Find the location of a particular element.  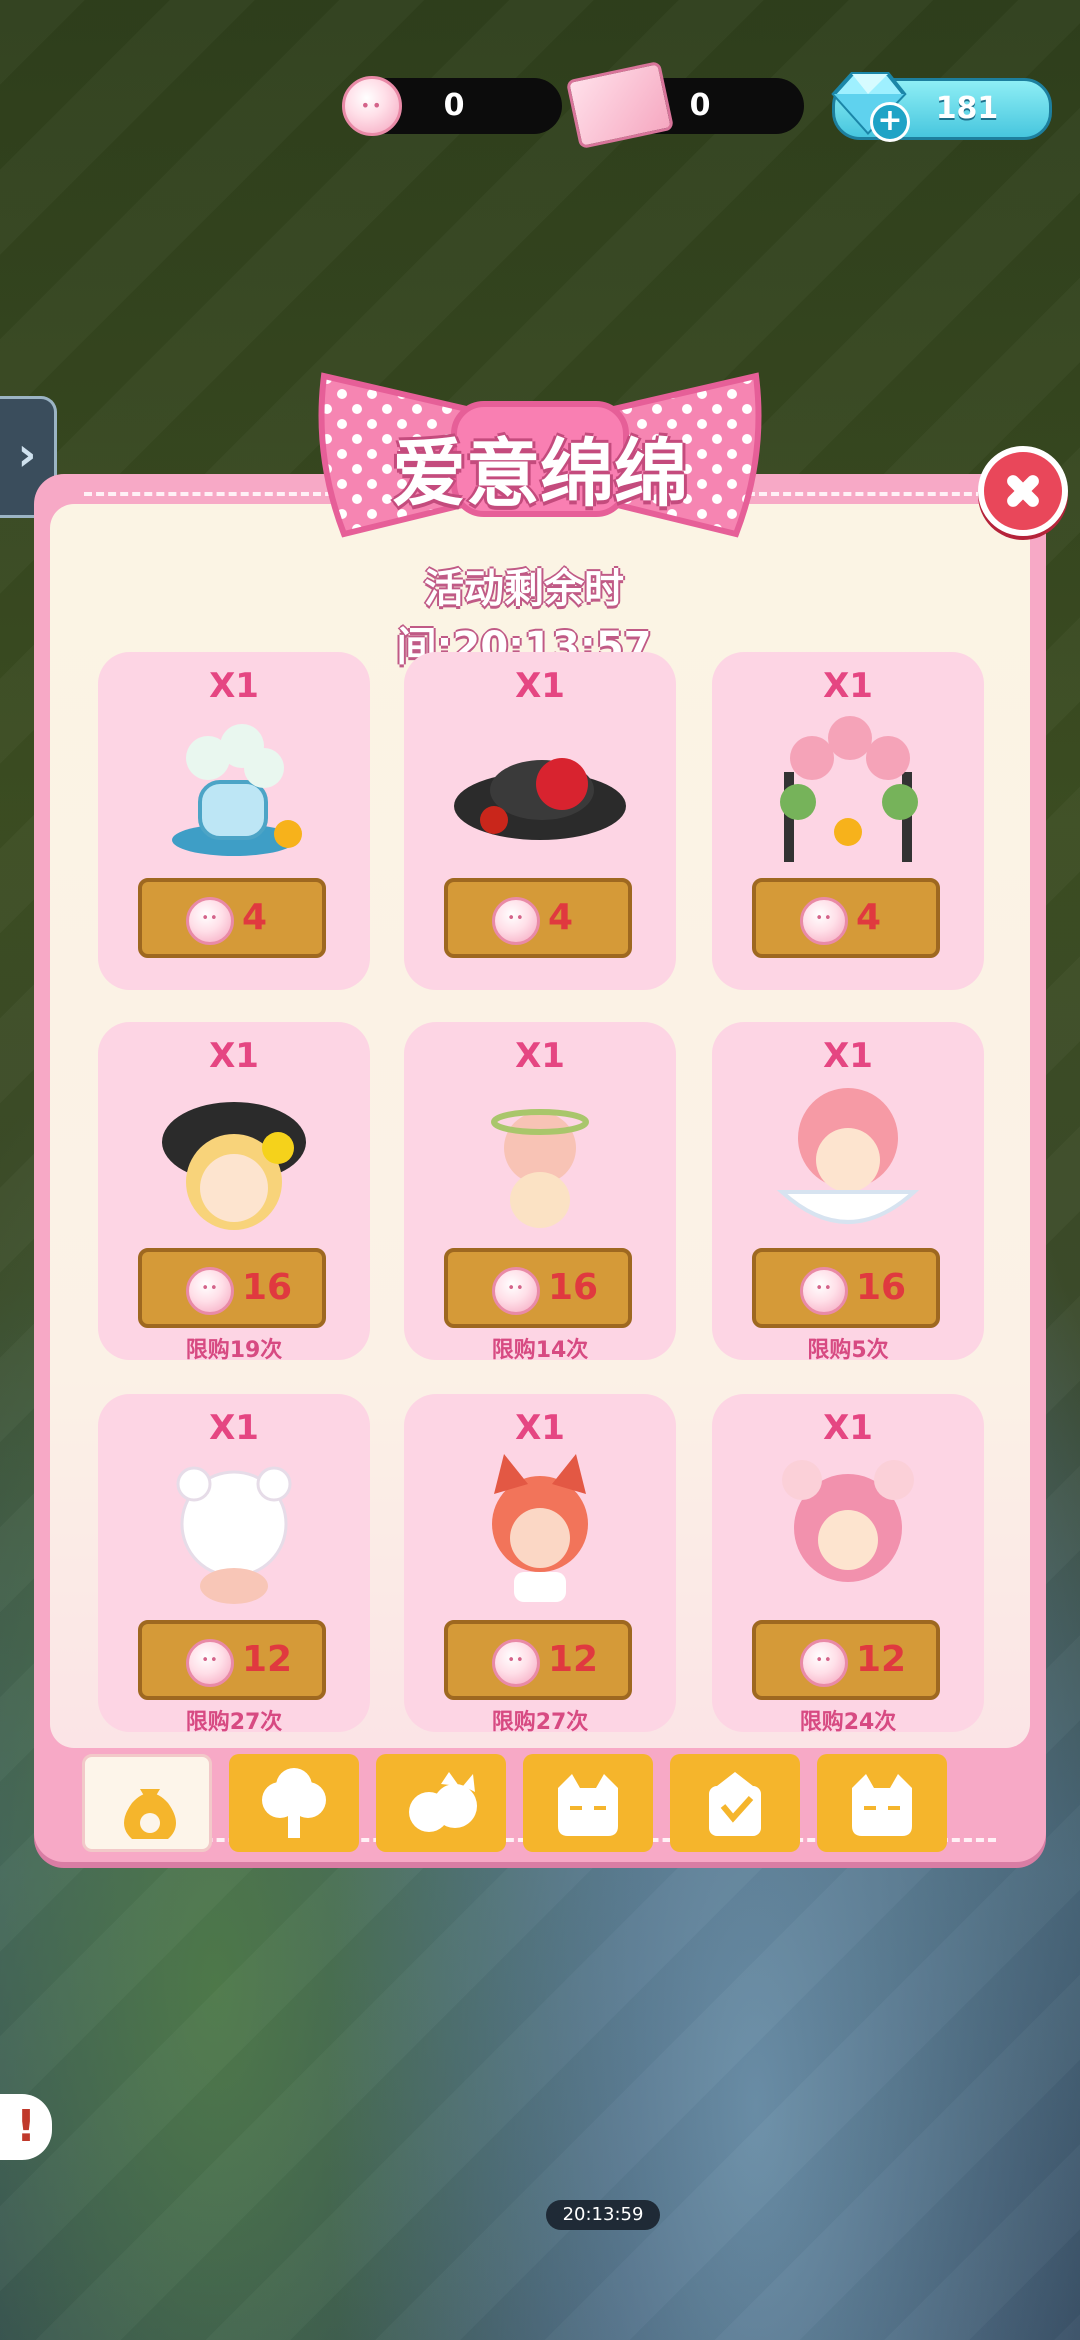

coin-count: 0 is located at coordinates (454, 105).